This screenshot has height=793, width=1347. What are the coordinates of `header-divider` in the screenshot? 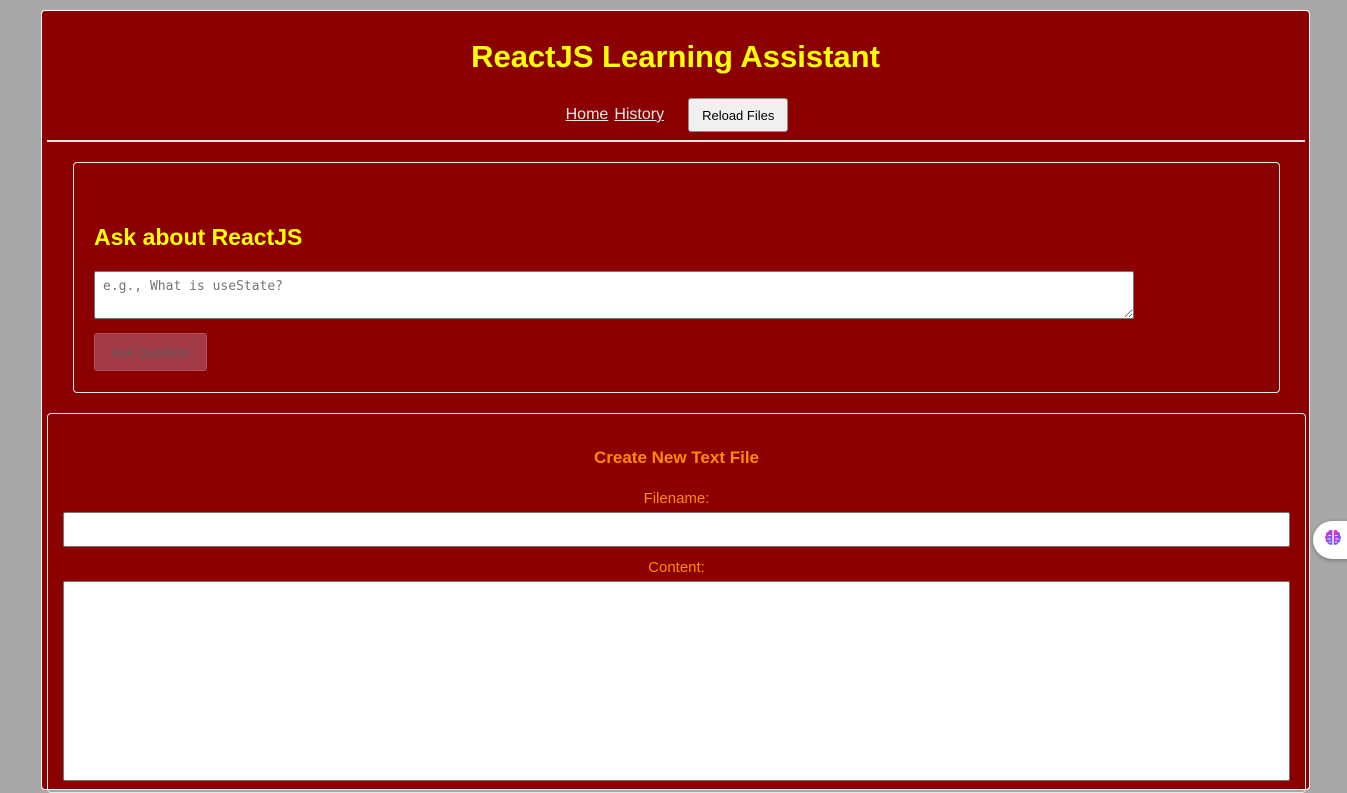 It's located at (676, 141).